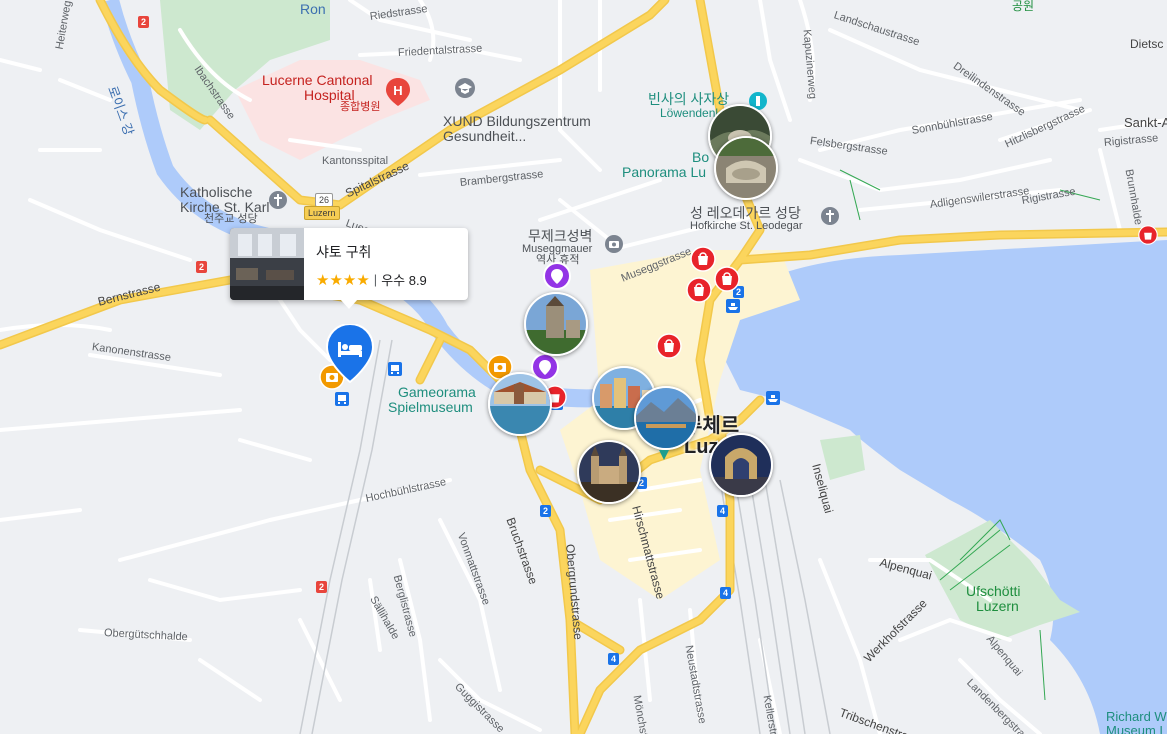  What do you see at coordinates (371, 252) in the screenshot?
I see `hotel-name: 샤토 구취` at bounding box center [371, 252].